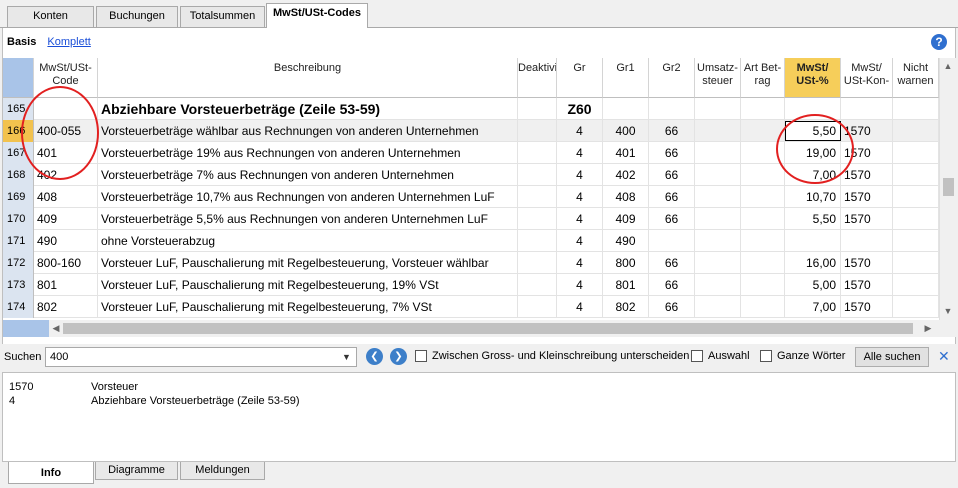 Image resolution: width=958 pixels, height=488 pixels. What do you see at coordinates (944, 356) in the screenshot?
I see `close-search-icon: ✕` at bounding box center [944, 356].